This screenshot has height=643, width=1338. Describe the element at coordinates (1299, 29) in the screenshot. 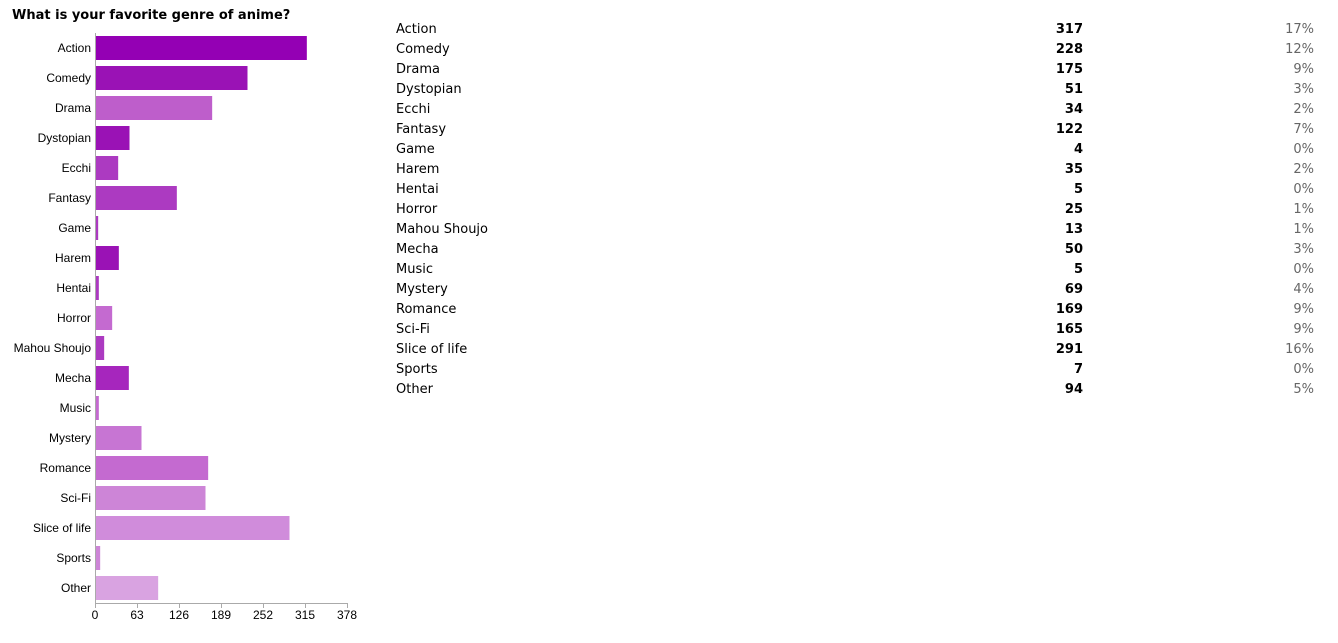

I see `row-percent: 17%` at that location.